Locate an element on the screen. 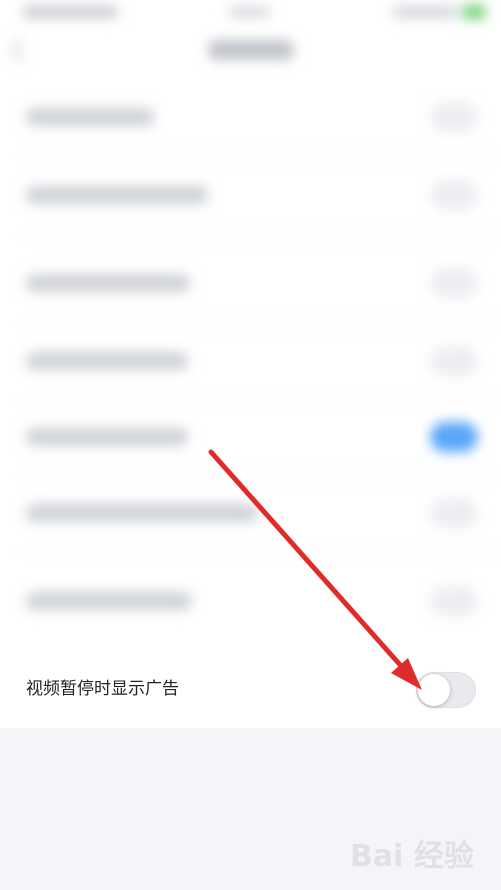 The image size is (501, 890). status-indicators is located at coordinates (425, 12).